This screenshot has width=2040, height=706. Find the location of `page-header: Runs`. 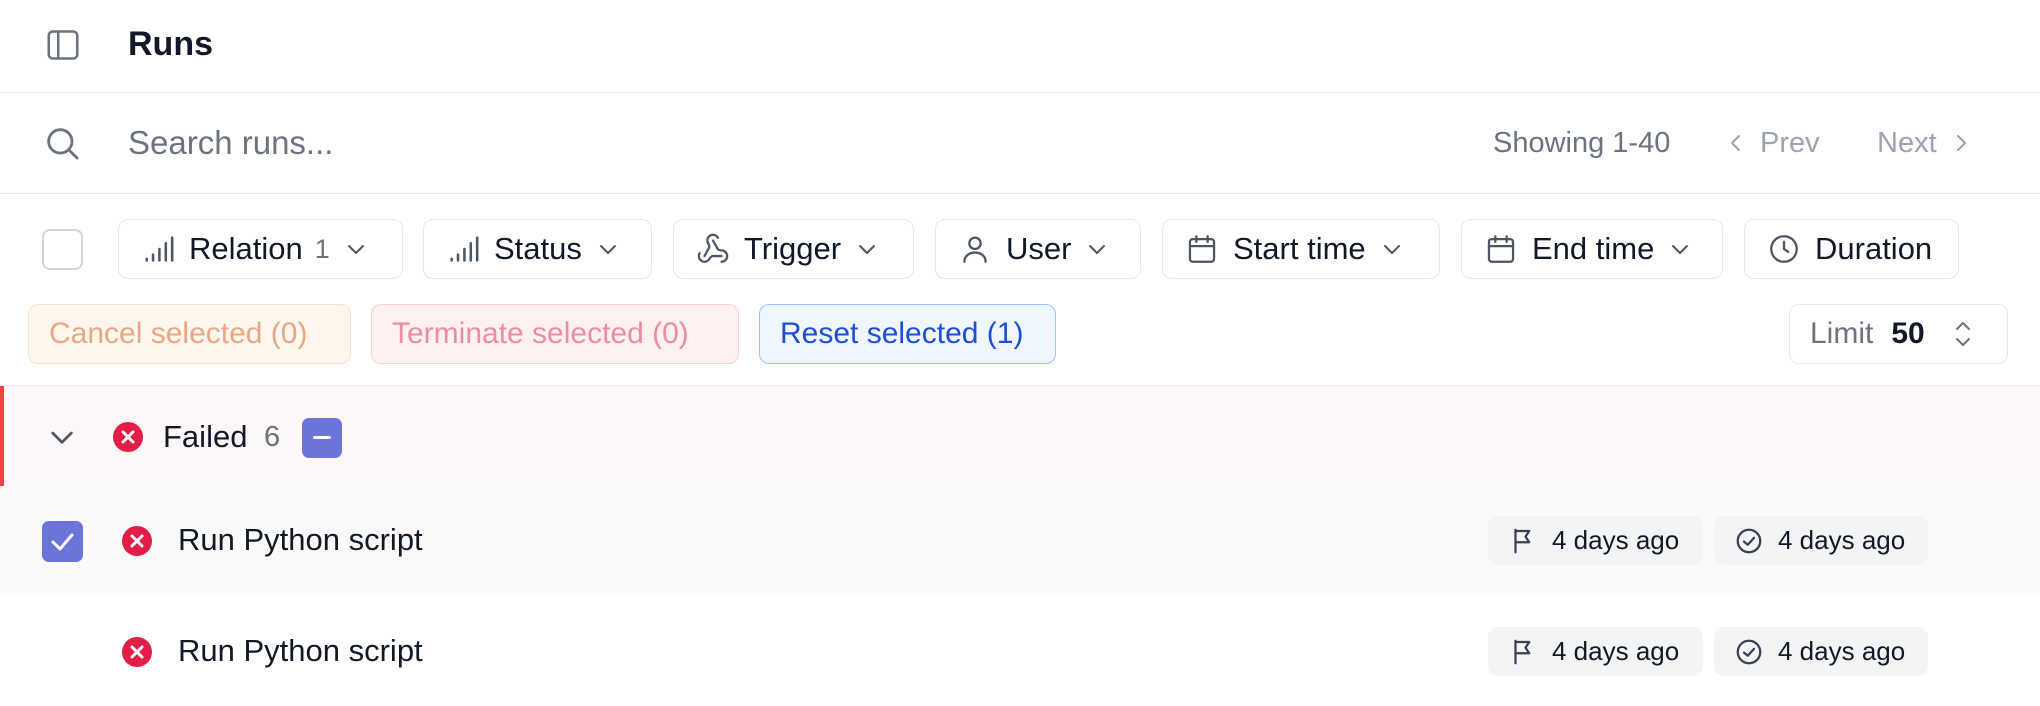

page-header: Runs is located at coordinates (1020, 46).